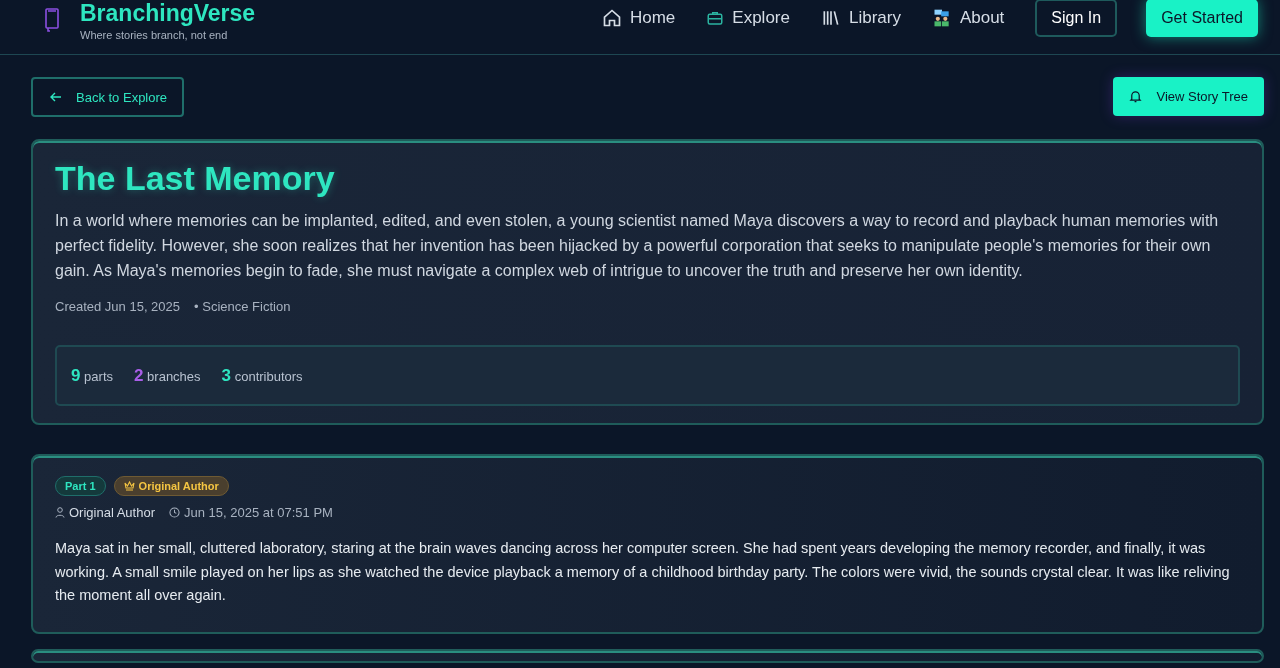  I want to click on tagline: Where stories branch, not end, so click(154, 34).